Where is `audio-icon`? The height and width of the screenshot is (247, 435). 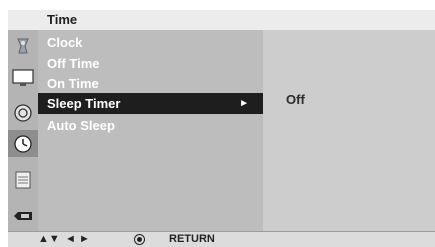 audio-icon is located at coordinates (23, 112).